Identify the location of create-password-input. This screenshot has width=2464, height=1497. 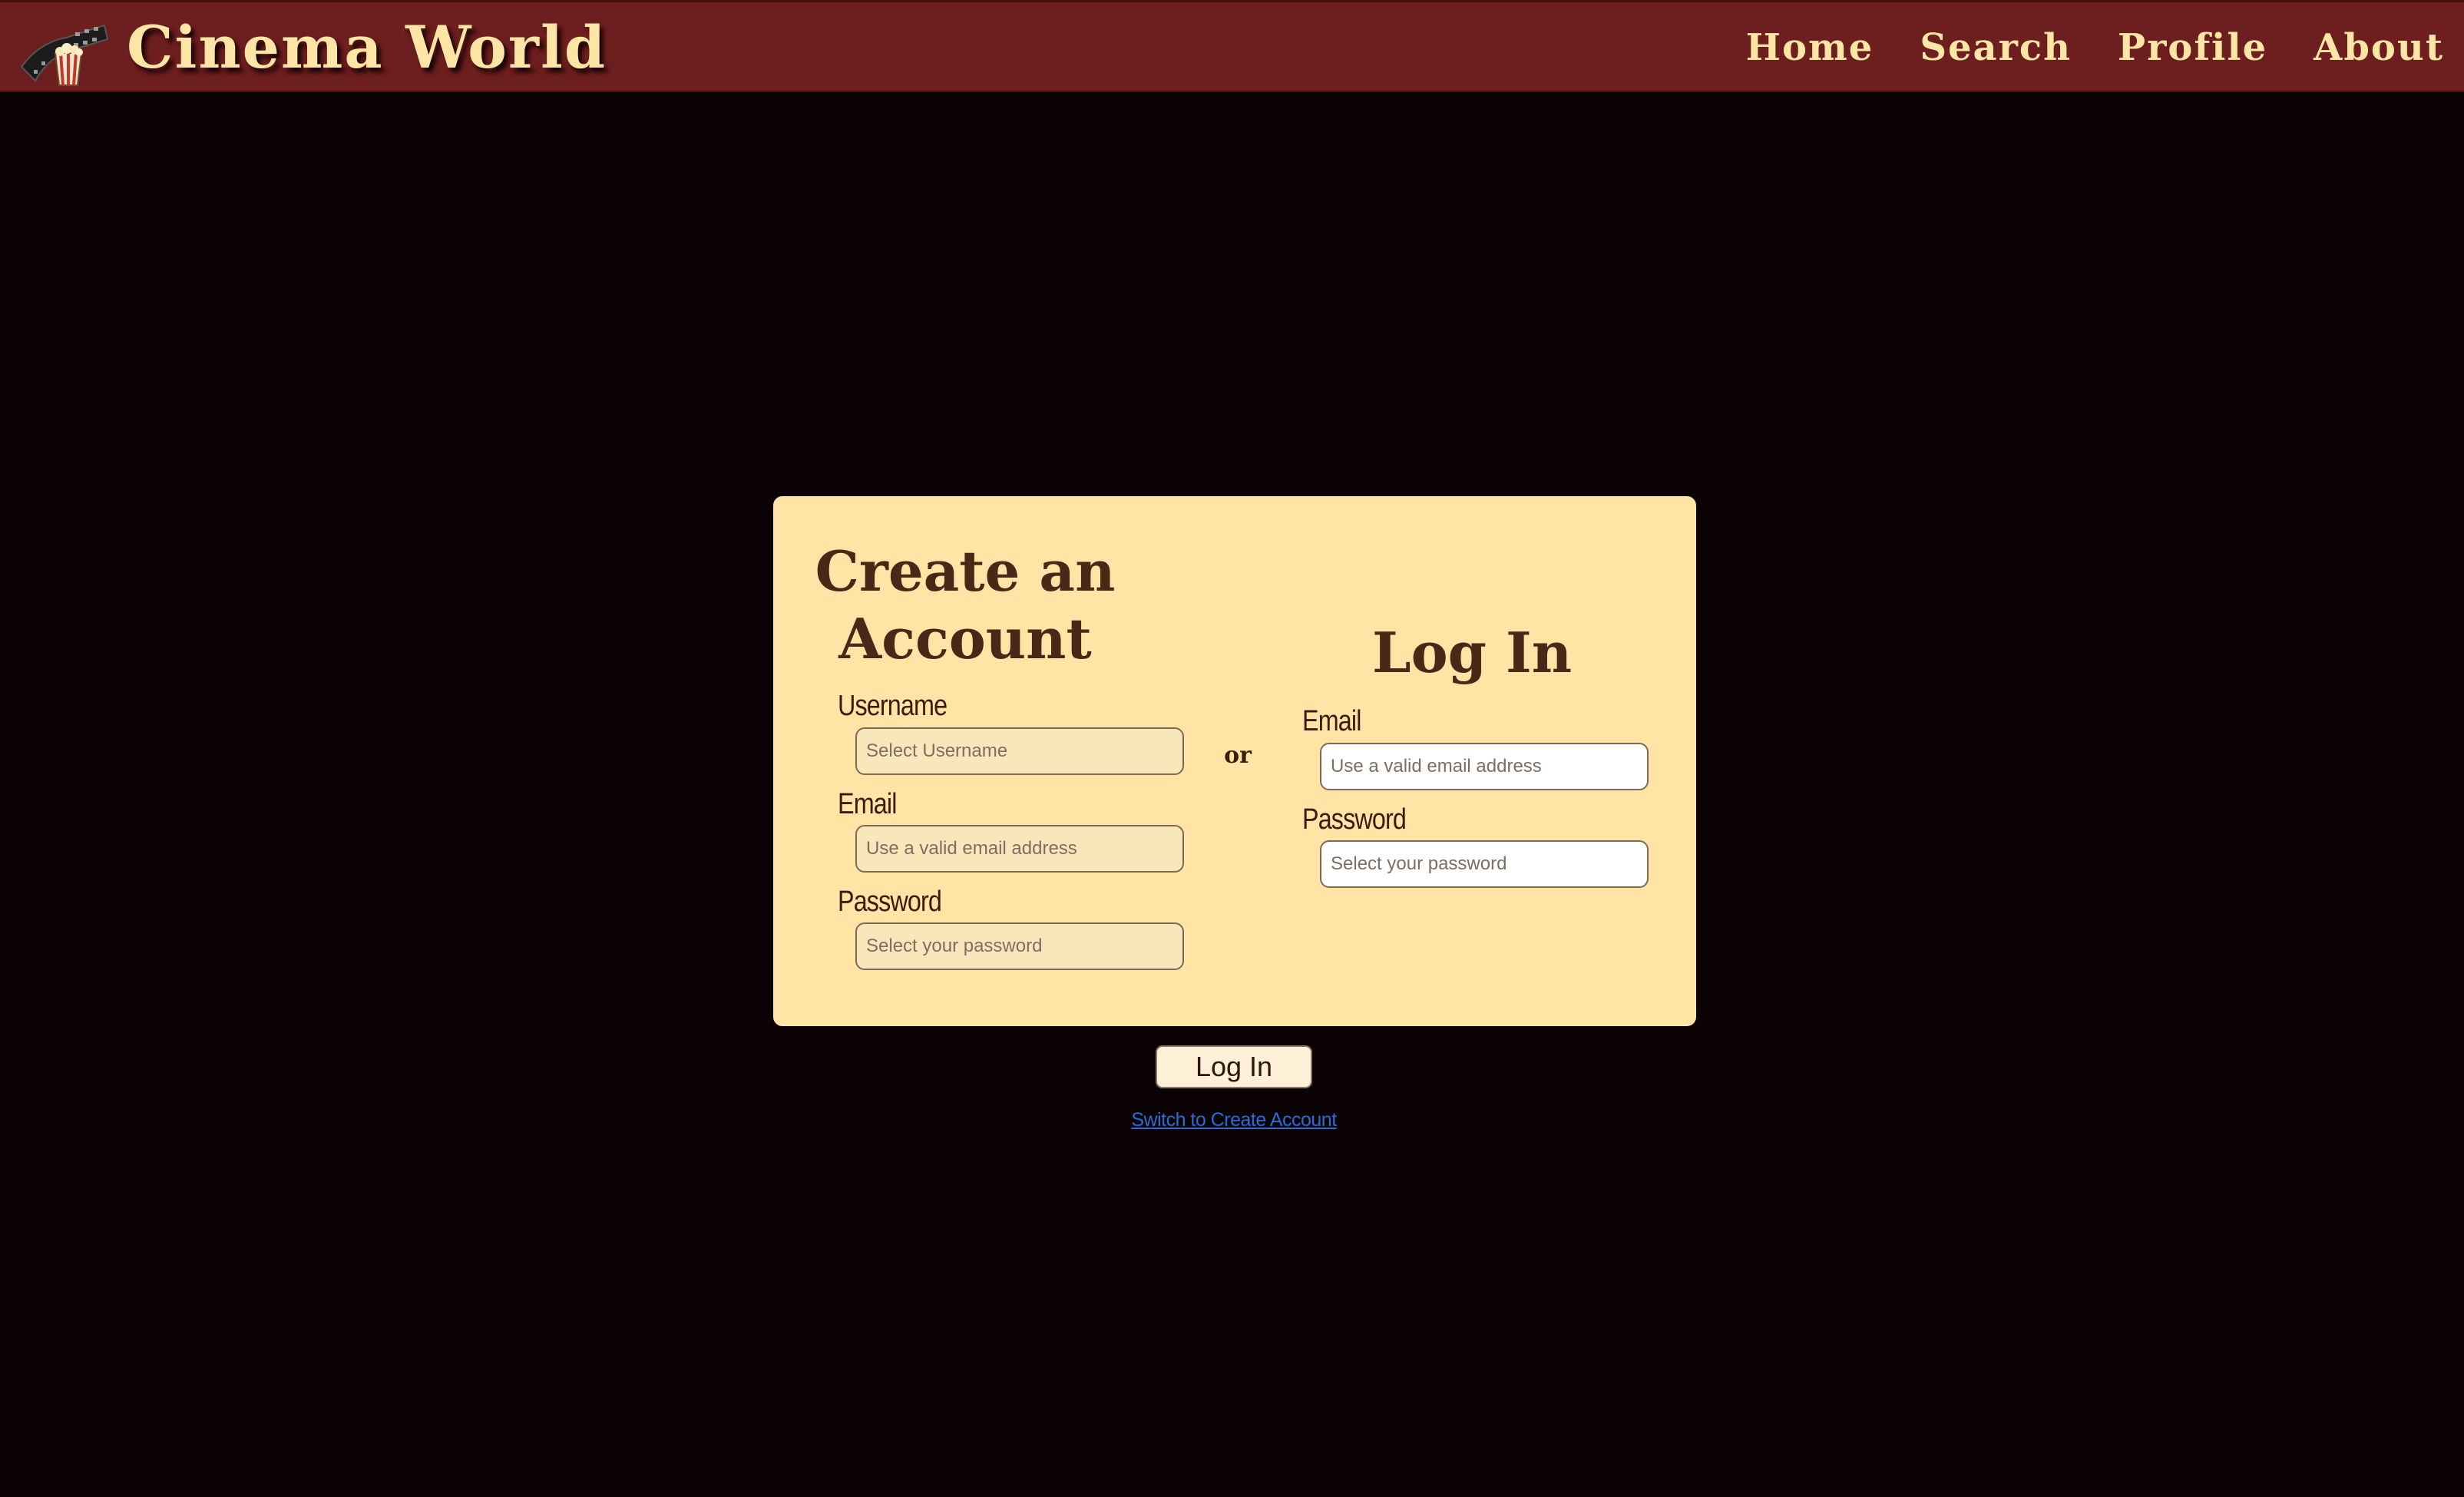
(1019, 946).